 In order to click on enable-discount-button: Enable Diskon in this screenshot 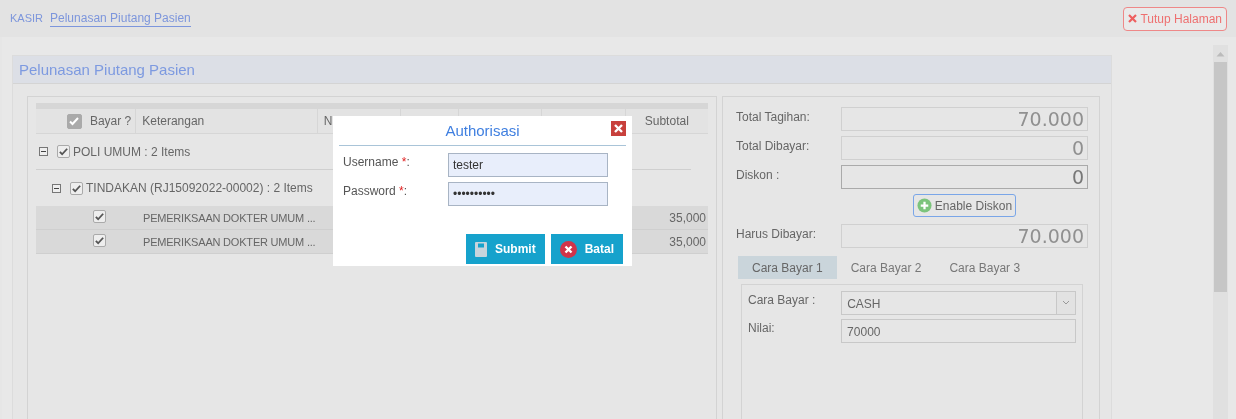, I will do `click(964, 205)`.